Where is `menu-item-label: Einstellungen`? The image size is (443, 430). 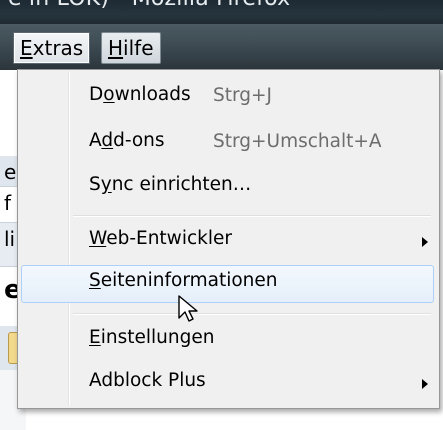
menu-item-label: Einstellungen is located at coordinates (152, 337).